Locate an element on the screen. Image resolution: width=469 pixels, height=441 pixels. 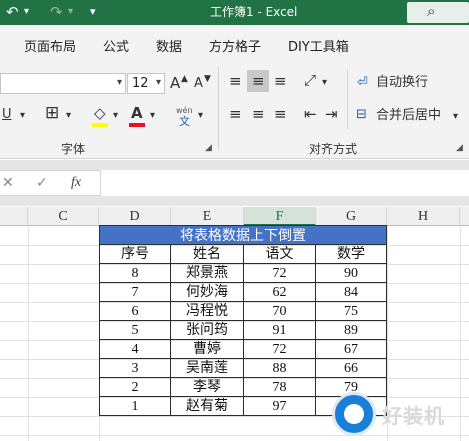
orientation-icon: ⤢ is located at coordinates (310, 80).